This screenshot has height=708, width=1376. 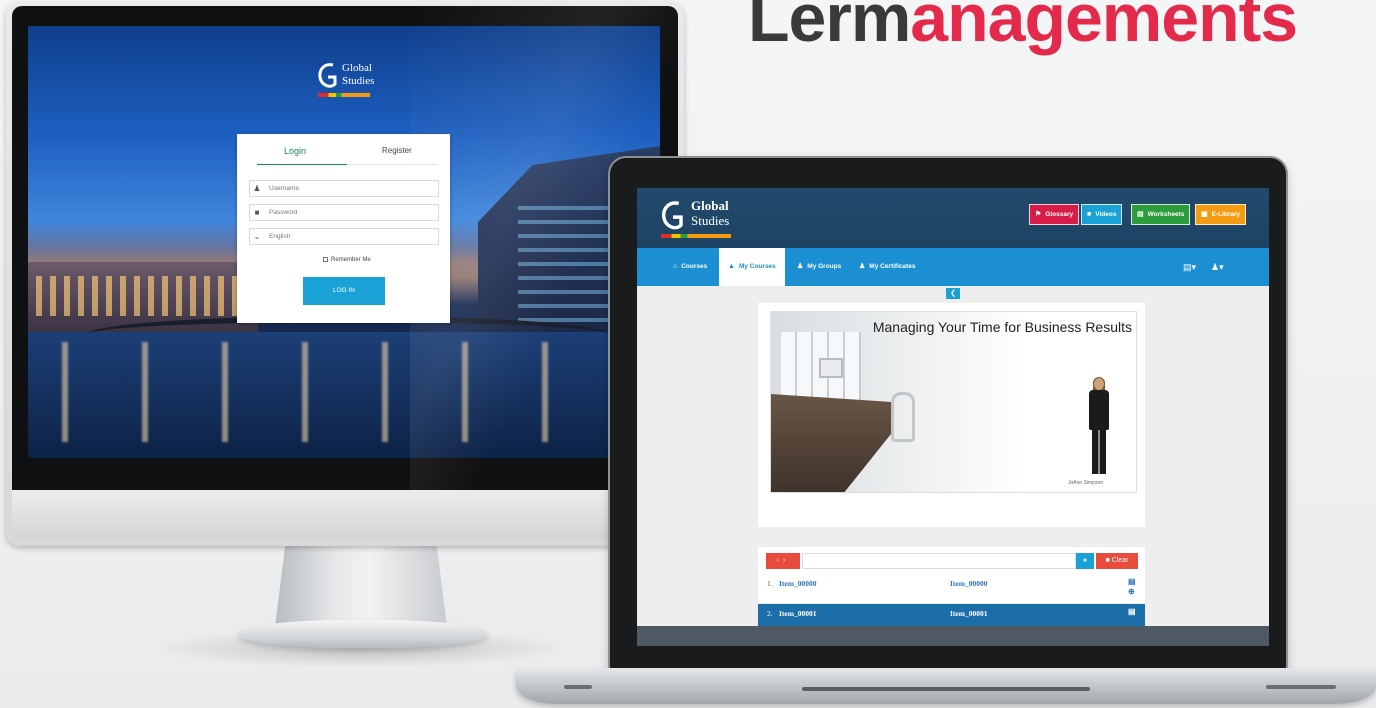 I want to click on password-field: ■ Password, so click(x=344, y=212).